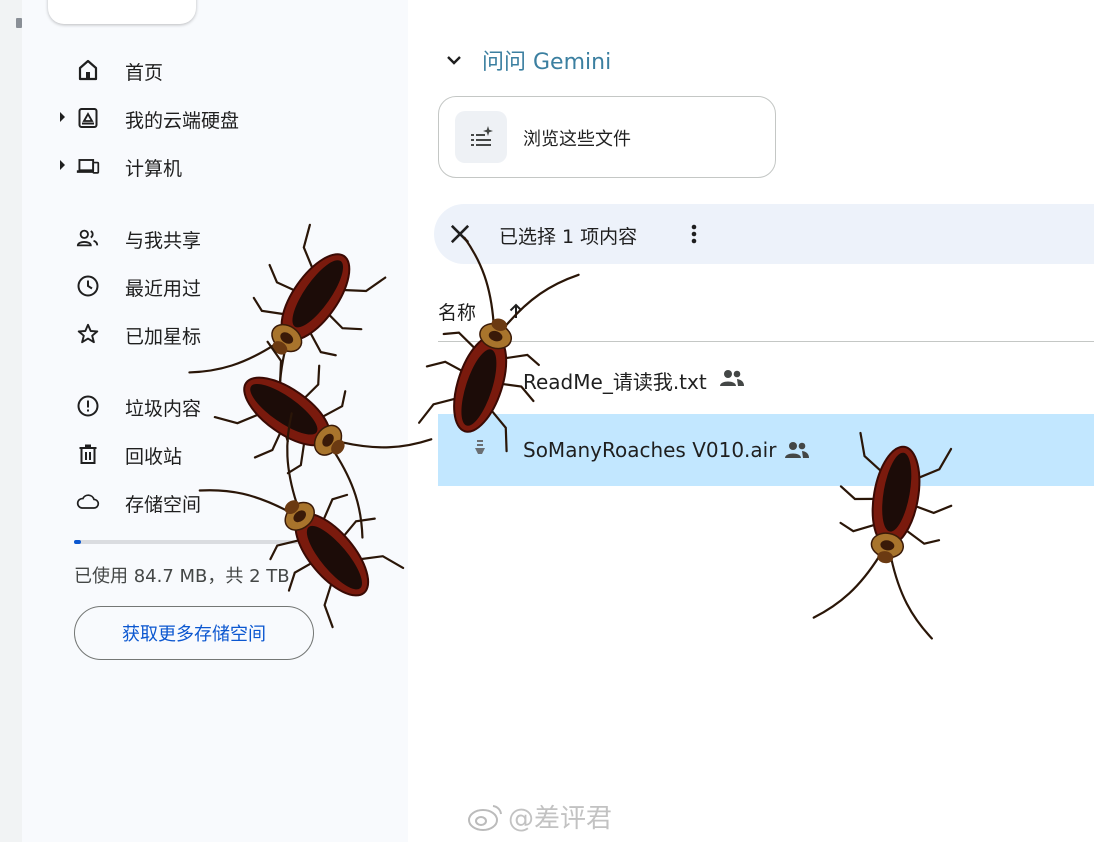  I want to click on drive-icon, so click(88, 118).